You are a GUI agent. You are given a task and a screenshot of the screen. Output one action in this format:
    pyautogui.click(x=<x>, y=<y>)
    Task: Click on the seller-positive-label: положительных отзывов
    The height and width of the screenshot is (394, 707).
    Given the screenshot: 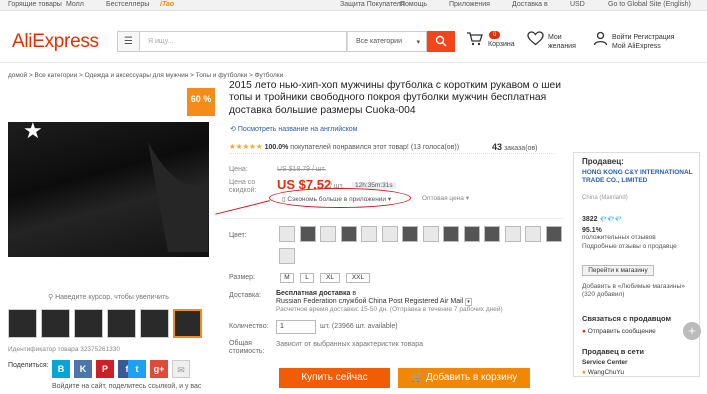 What is the action you would take?
    pyautogui.click(x=619, y=237)
    